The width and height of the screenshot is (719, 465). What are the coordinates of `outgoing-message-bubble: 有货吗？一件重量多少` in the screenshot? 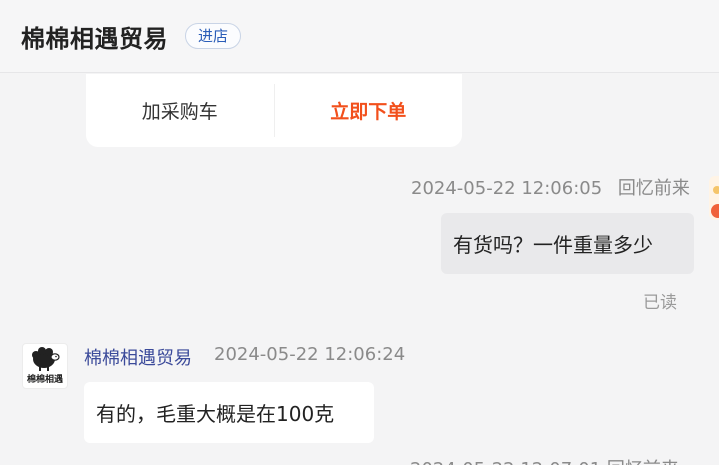 It's located at (567, 243).